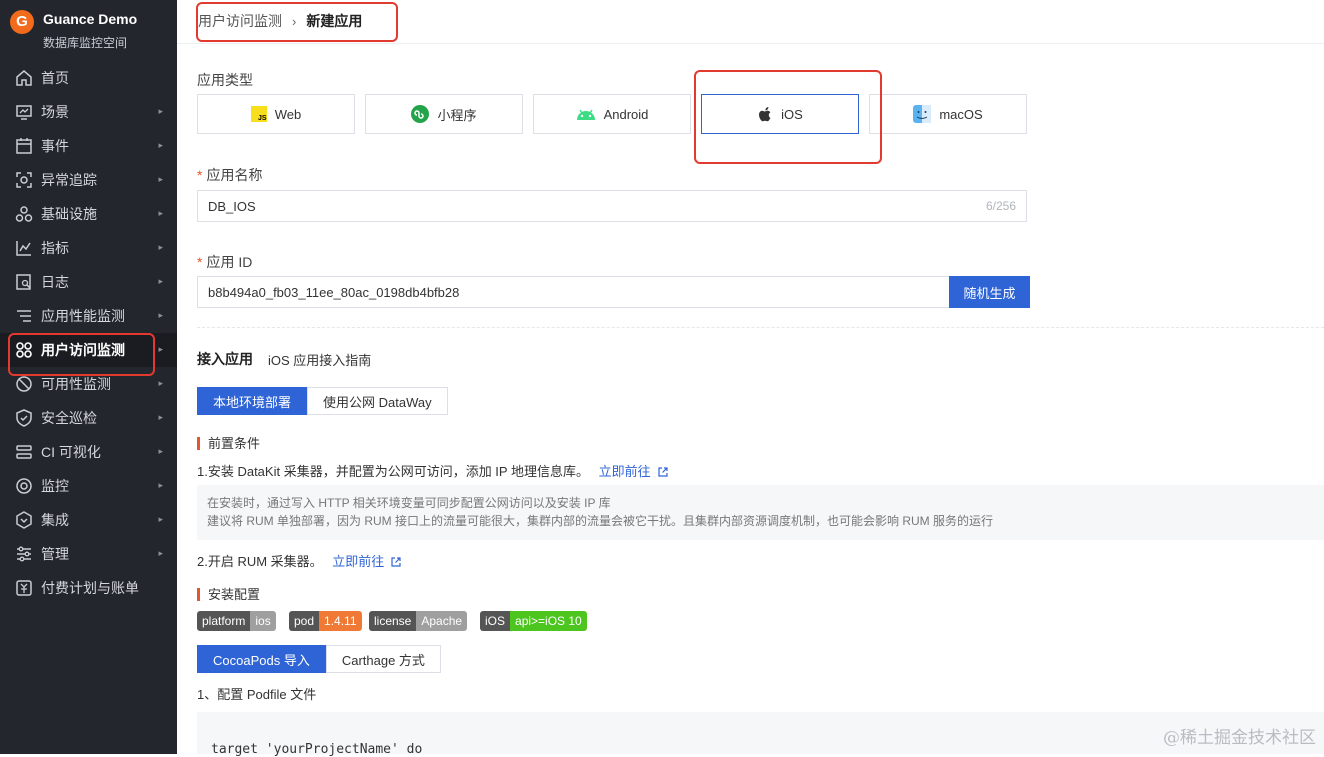  I want to click on workspace-name: Guance Demo, so click(90, 19).